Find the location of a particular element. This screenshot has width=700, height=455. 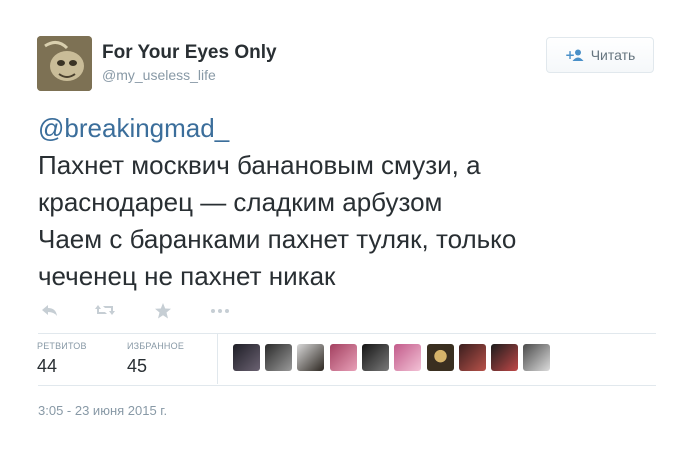

more-icon is located at coordinates (220, 311).